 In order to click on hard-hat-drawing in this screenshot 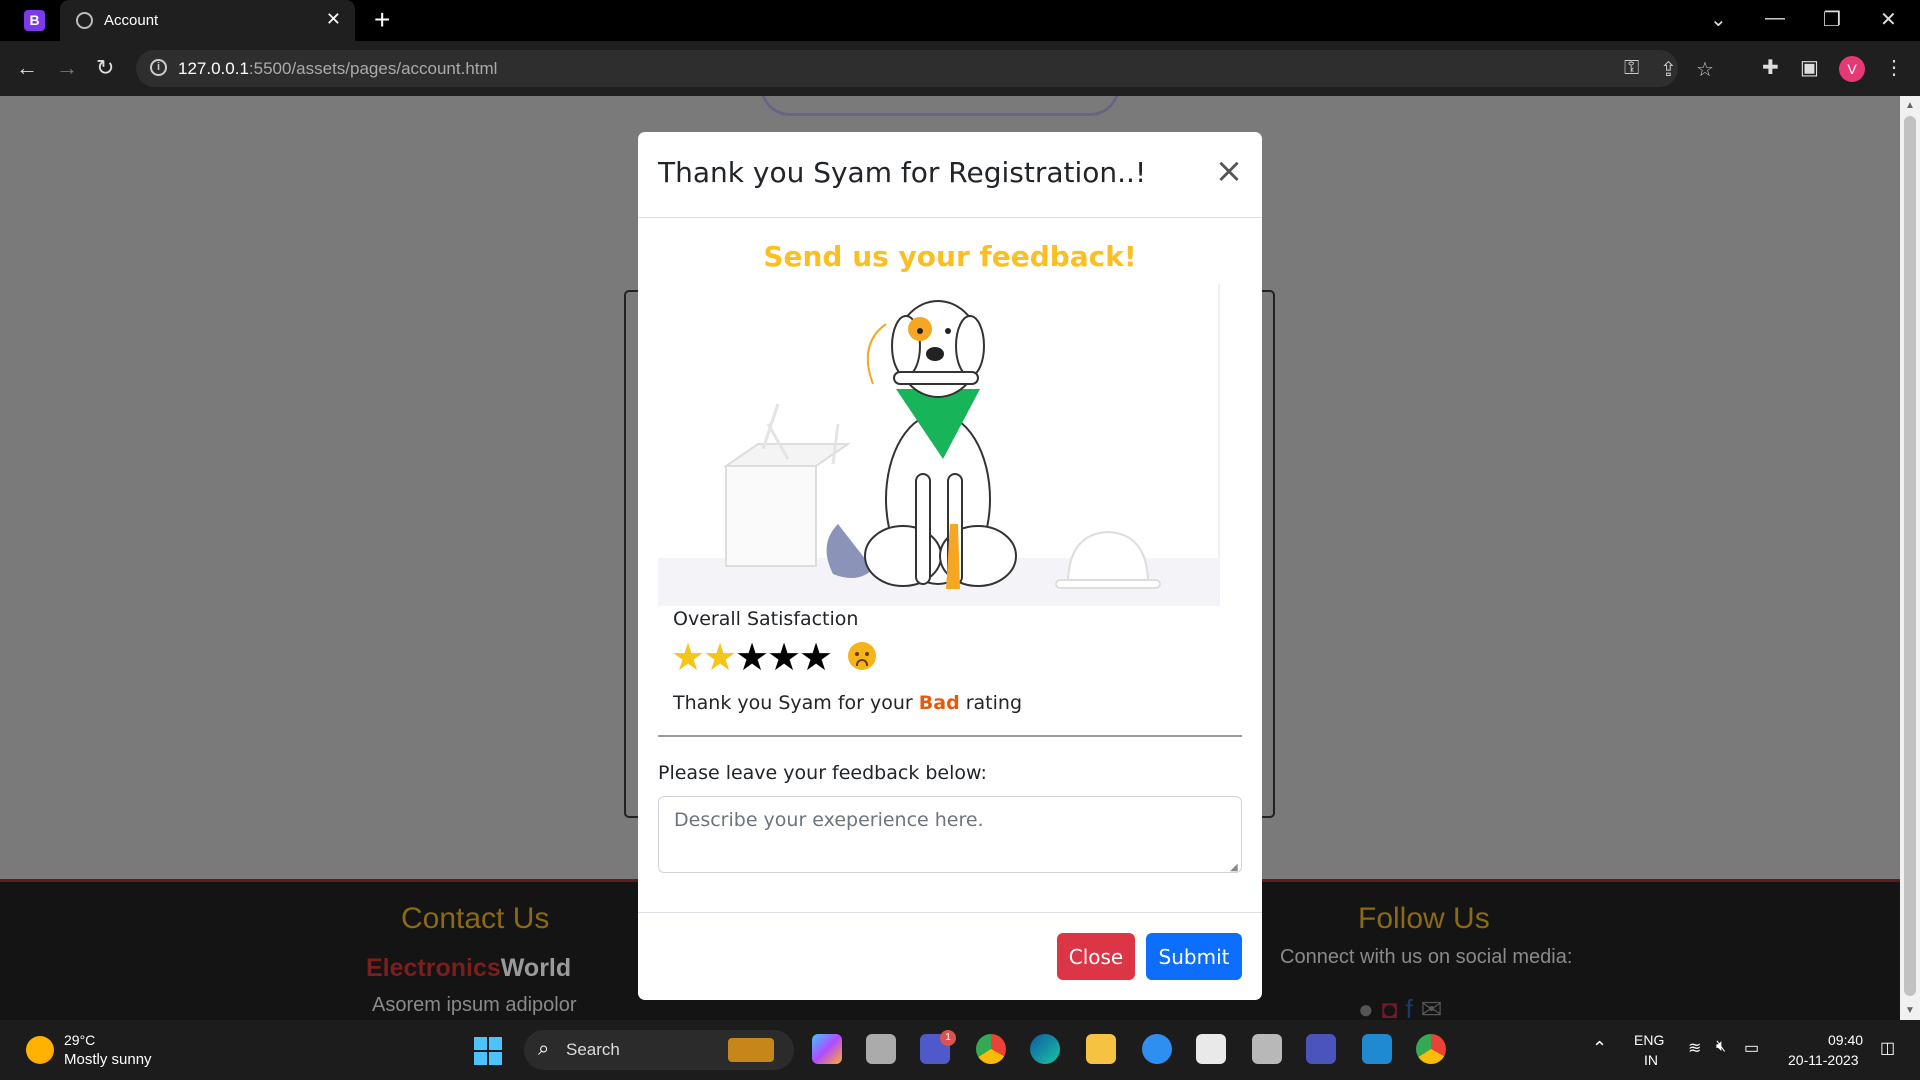, I will do `click(1108, 559)`.